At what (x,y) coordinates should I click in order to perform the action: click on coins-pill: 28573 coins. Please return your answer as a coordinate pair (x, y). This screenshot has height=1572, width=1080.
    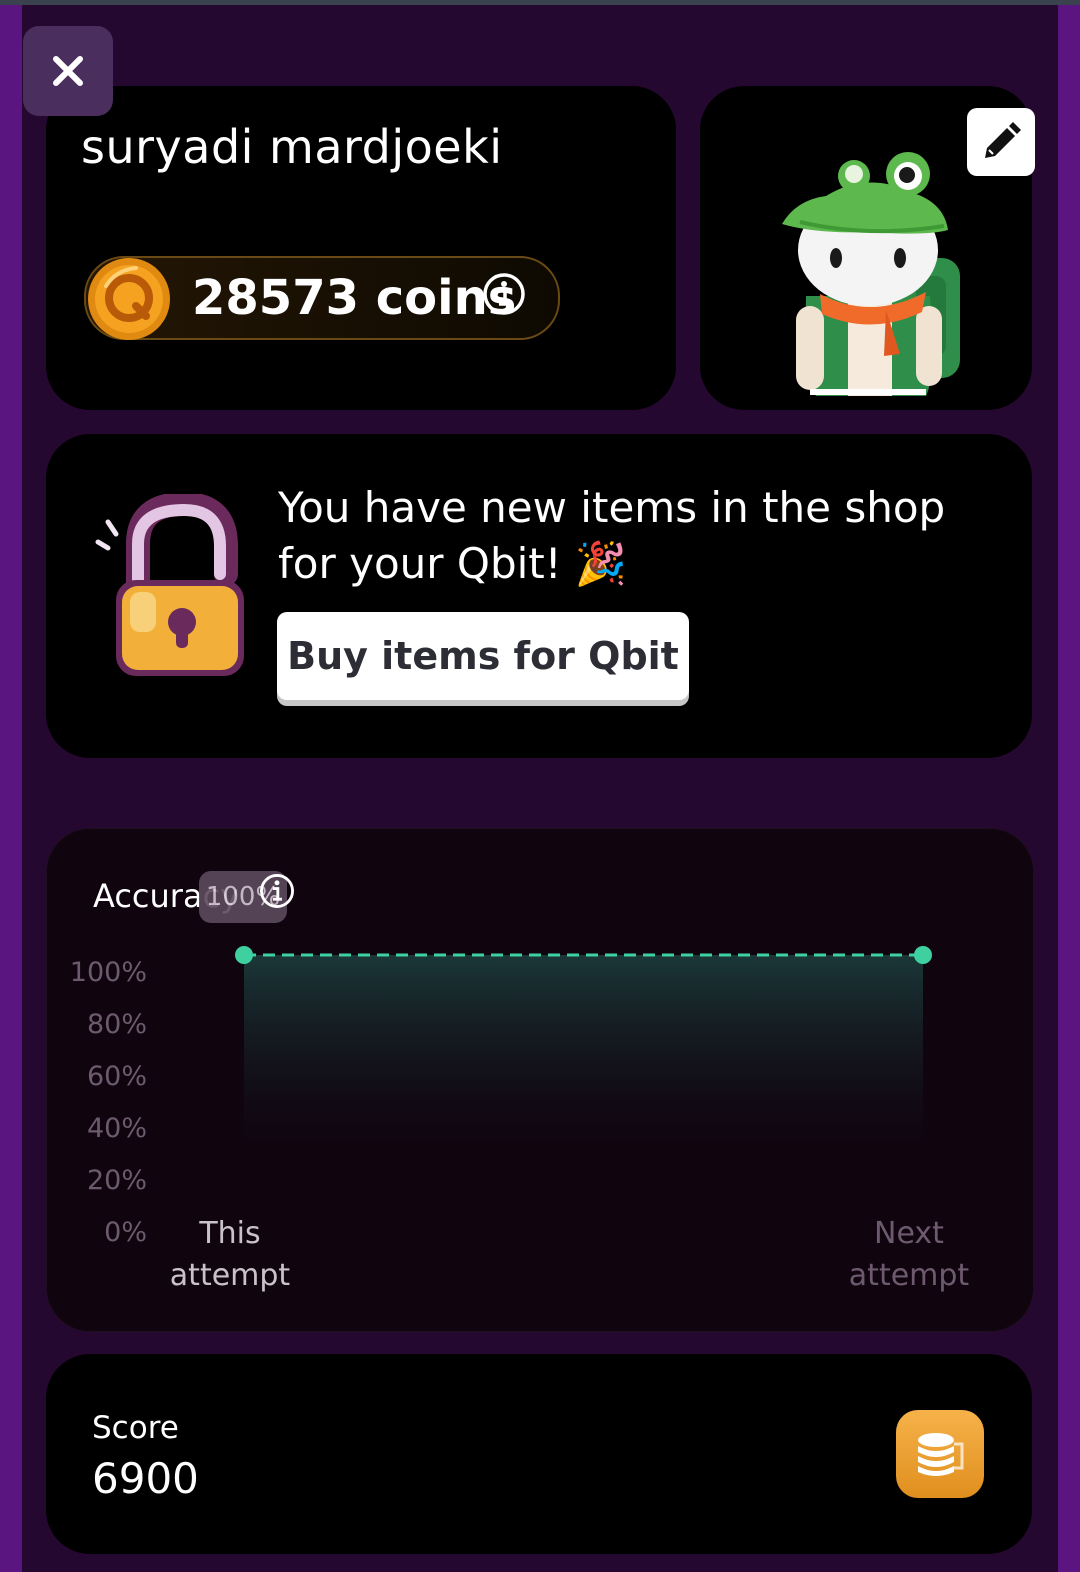
    Looking at the image, I should click on (322, 298).